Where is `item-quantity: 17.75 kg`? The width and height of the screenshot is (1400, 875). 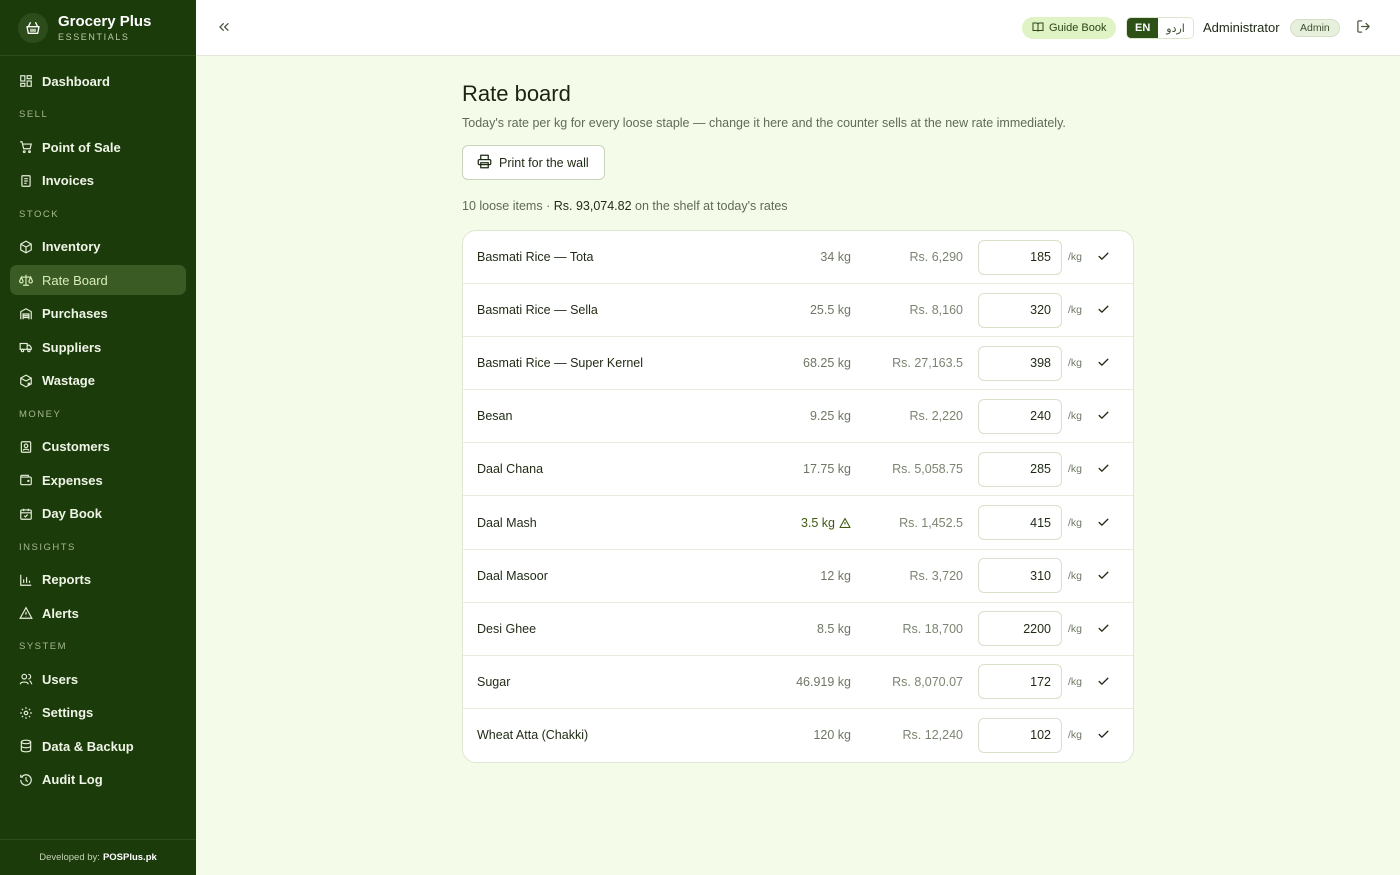 item-quantity: 17.75 kg is located at coordinates (827, 469).